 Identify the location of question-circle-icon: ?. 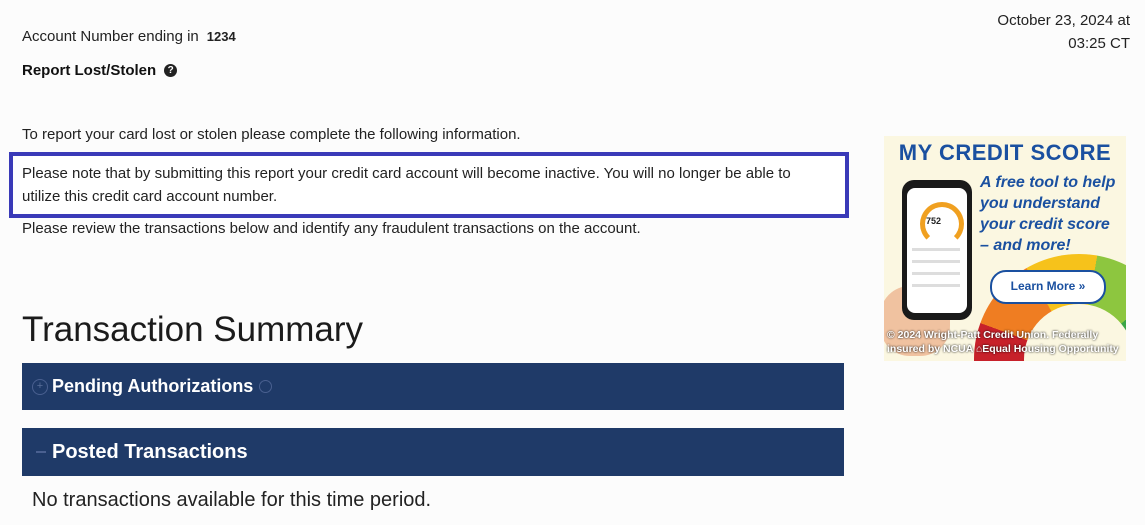
(171, 70).